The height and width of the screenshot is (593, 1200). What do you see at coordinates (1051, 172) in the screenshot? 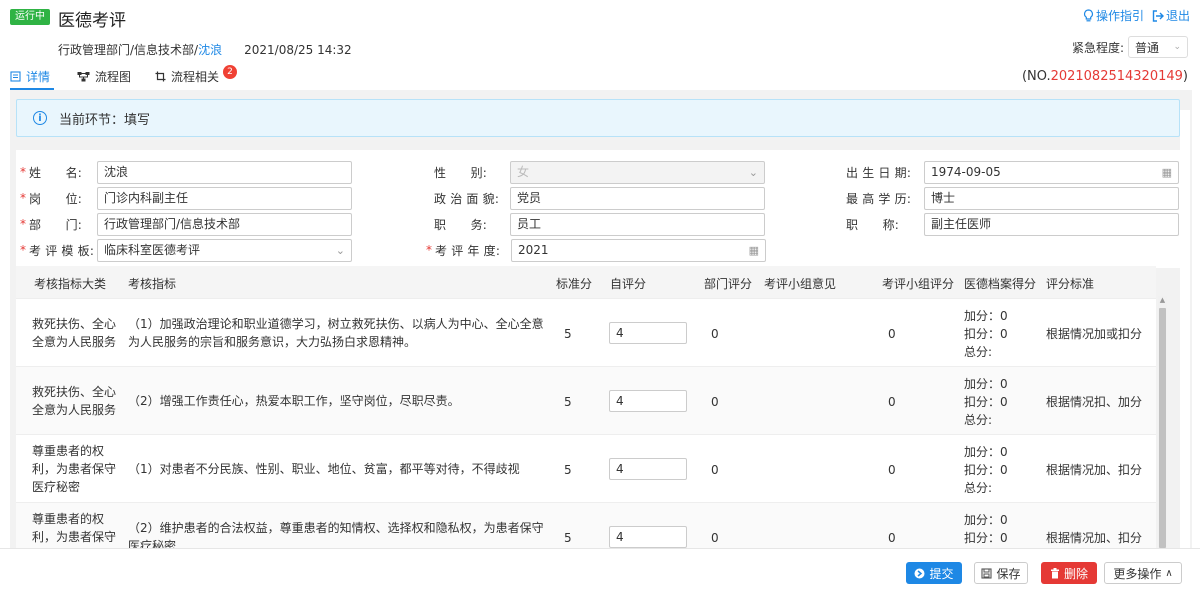
I see `birth-input: 1974-09-05 ▦` at bounding box center [1051, 172].